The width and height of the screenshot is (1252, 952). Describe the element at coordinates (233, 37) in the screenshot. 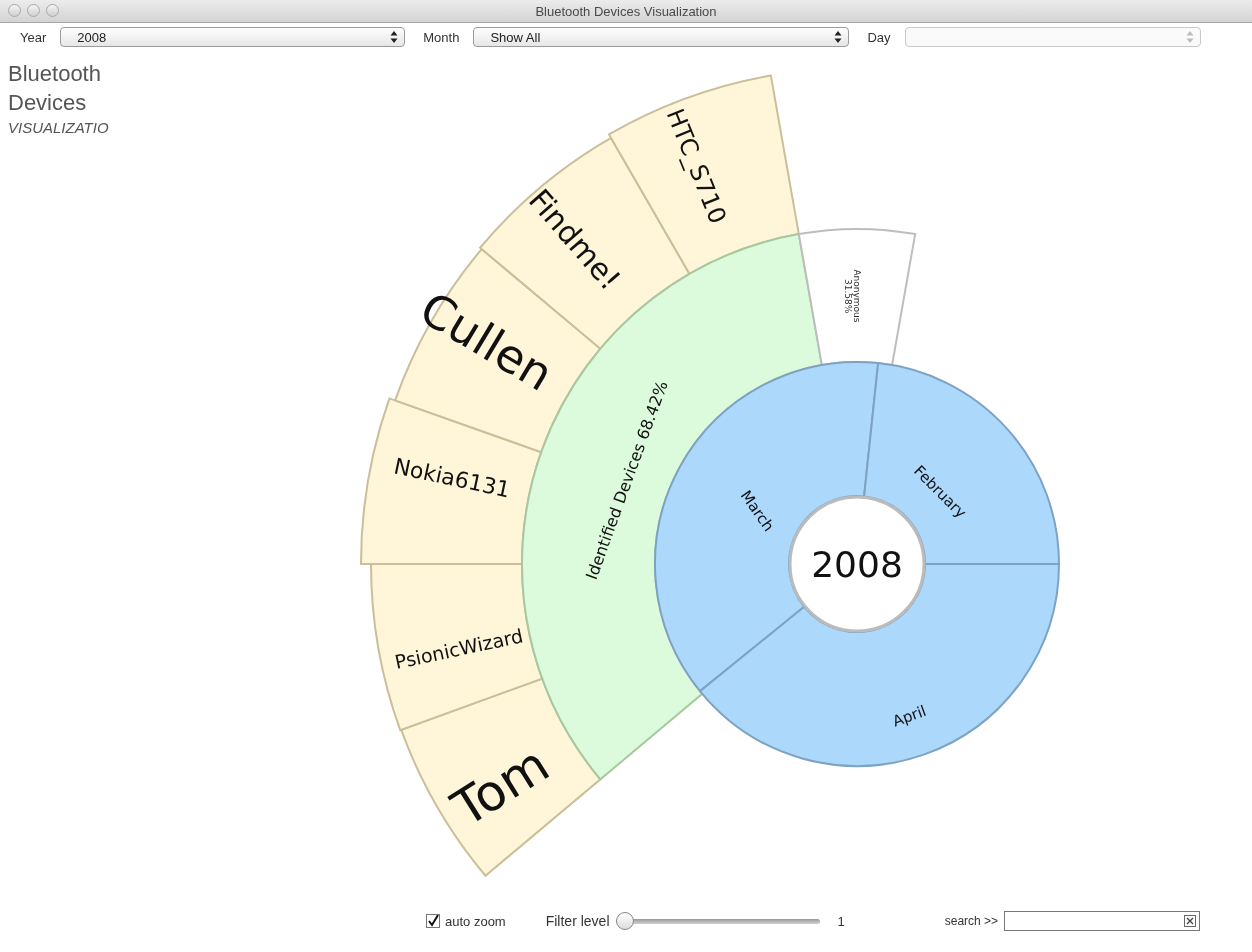

I see `filter-dropdown: 2008` at that location.